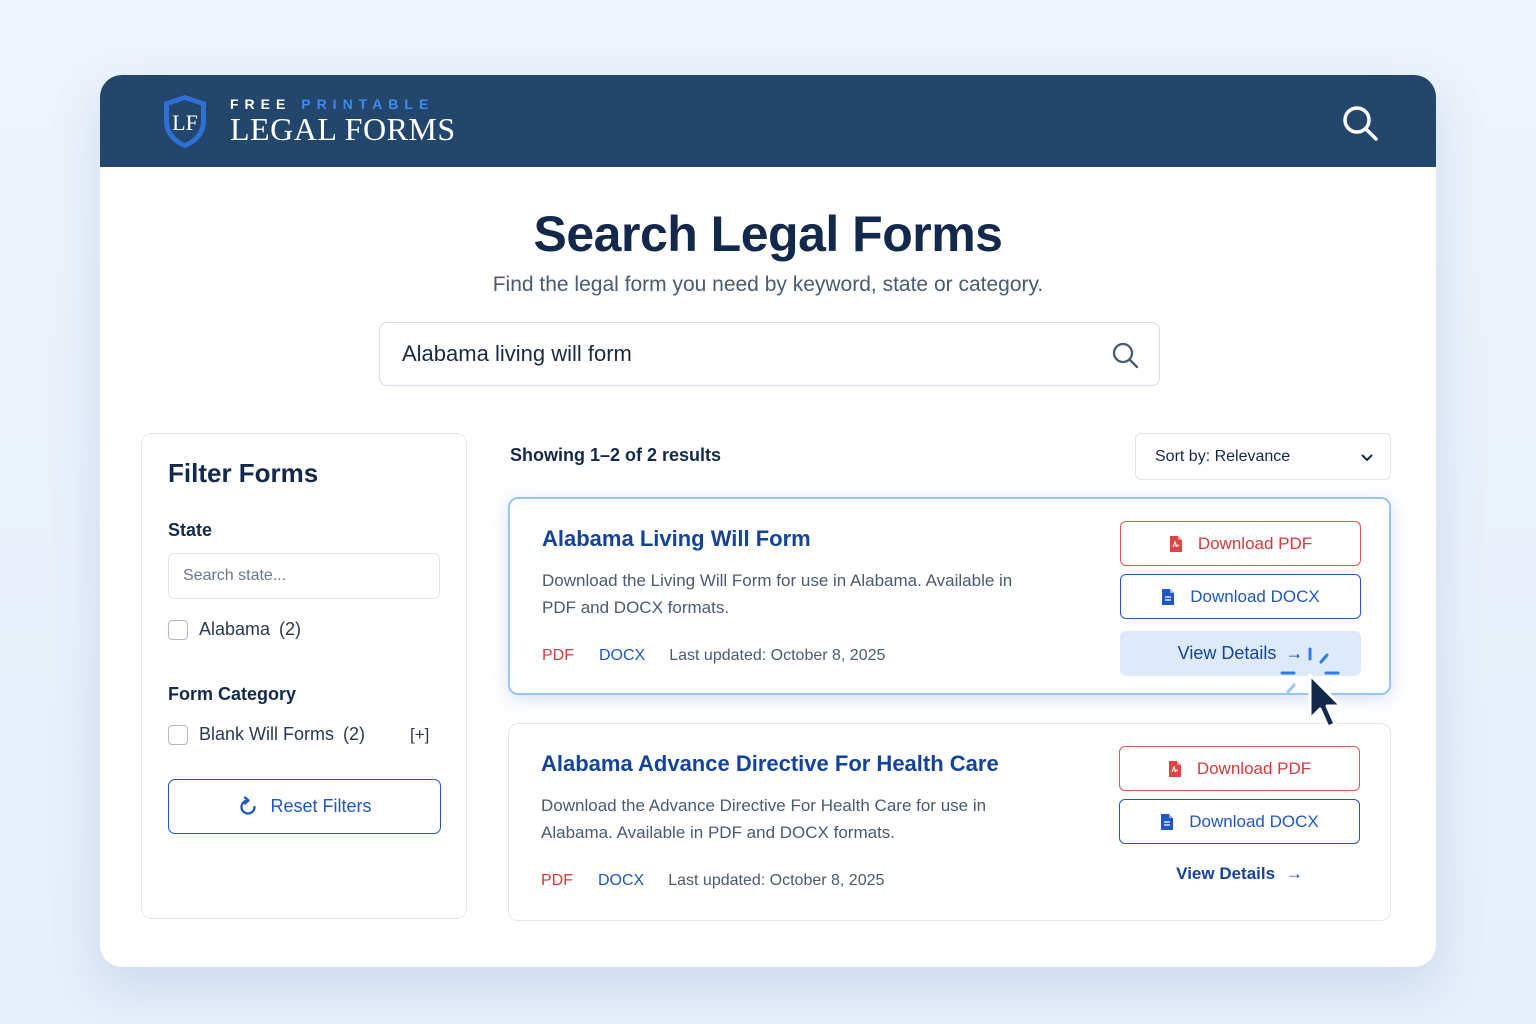 This screenshot has height=1024, width=1536. I want to click on results-count: Showing 1–2 of 2 results, so click(616, 455).